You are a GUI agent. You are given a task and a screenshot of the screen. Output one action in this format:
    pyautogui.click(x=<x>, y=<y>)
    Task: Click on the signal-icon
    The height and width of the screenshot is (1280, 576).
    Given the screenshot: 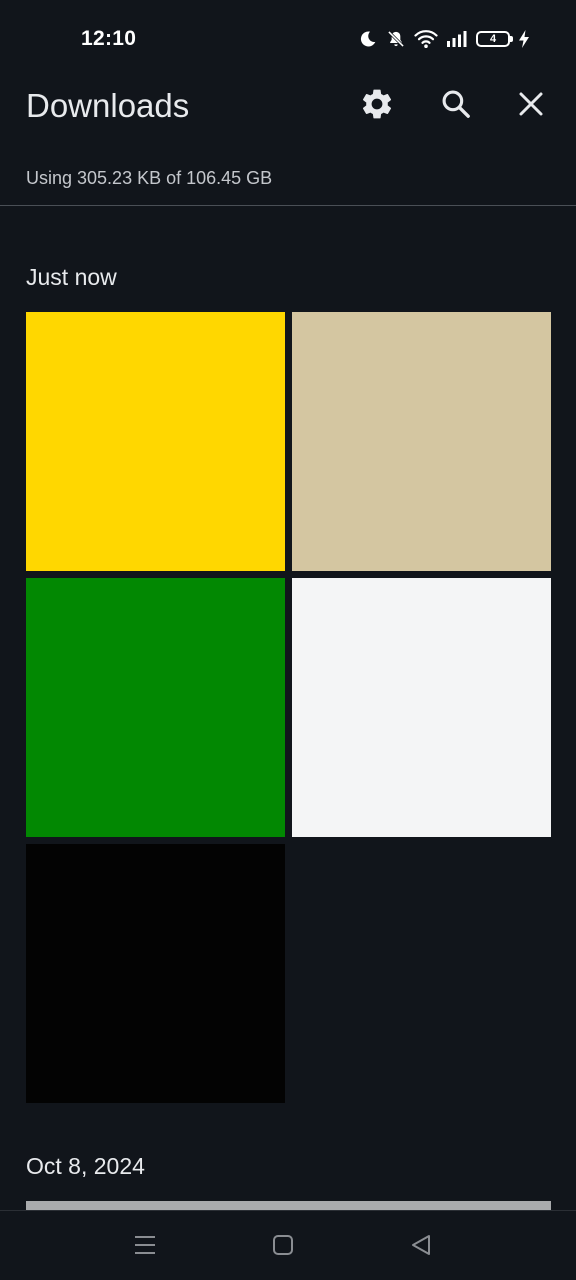 What is the action you would take?
    pyautogui.click(x=457, y=39)
    